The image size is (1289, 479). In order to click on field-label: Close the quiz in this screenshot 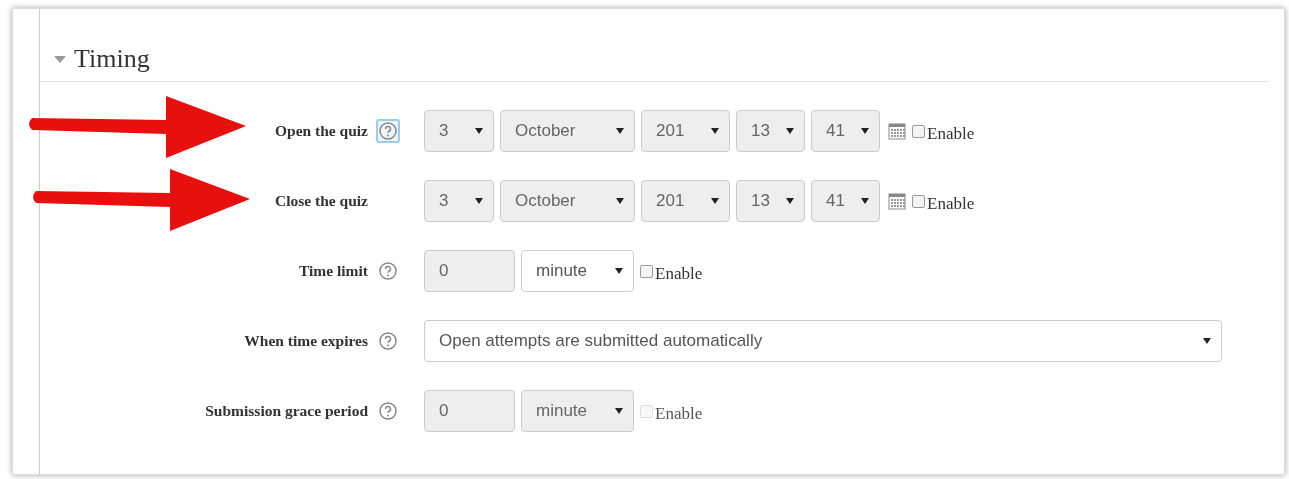, I will do `click(321, 201)`.